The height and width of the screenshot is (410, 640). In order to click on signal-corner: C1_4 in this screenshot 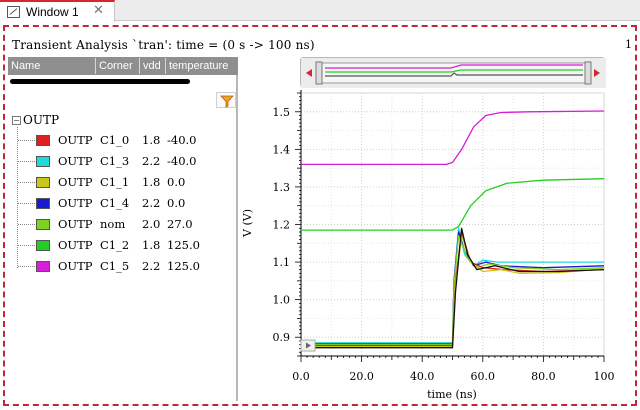, I will do `click(115, 203)`.